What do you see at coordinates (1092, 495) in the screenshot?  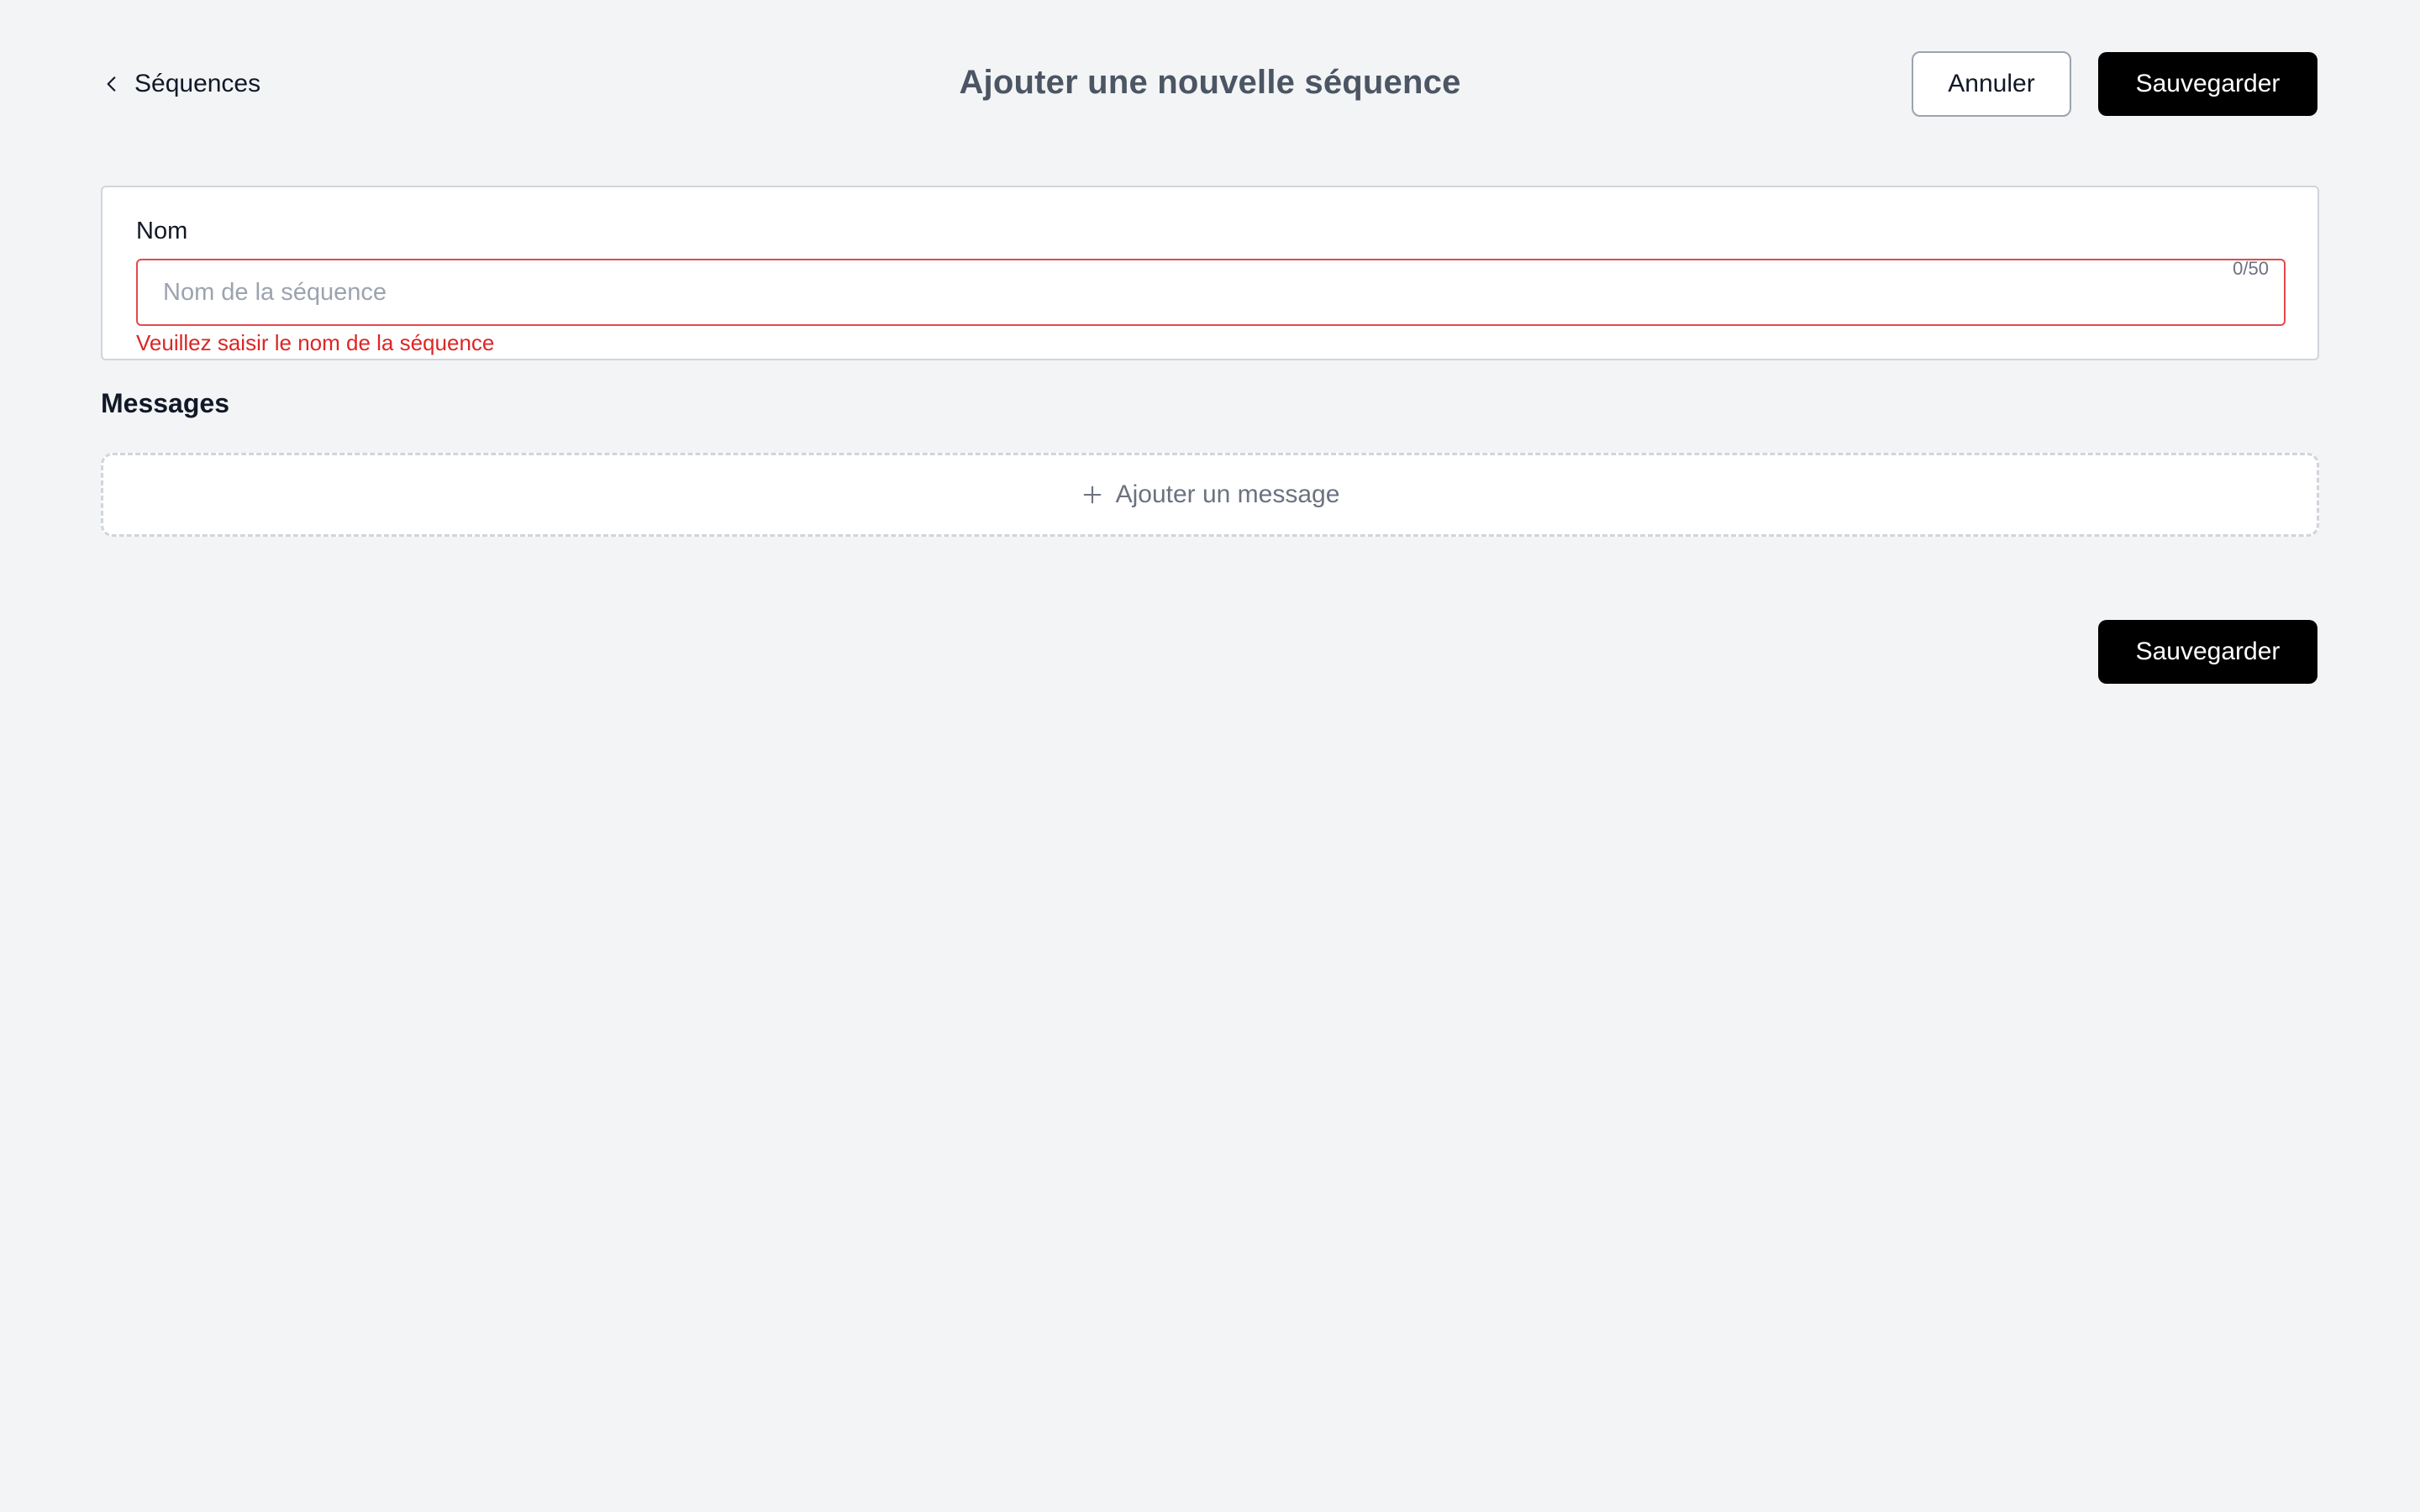 I see `plus-icon` at bounding box center [1092, 495].